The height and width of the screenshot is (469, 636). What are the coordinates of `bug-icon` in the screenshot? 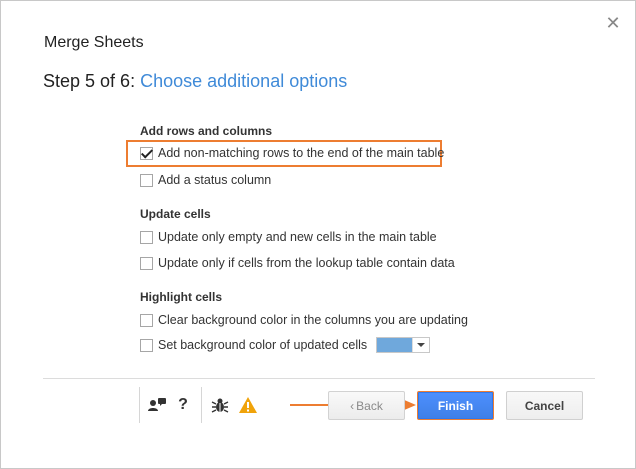 It's located at (220, 405).